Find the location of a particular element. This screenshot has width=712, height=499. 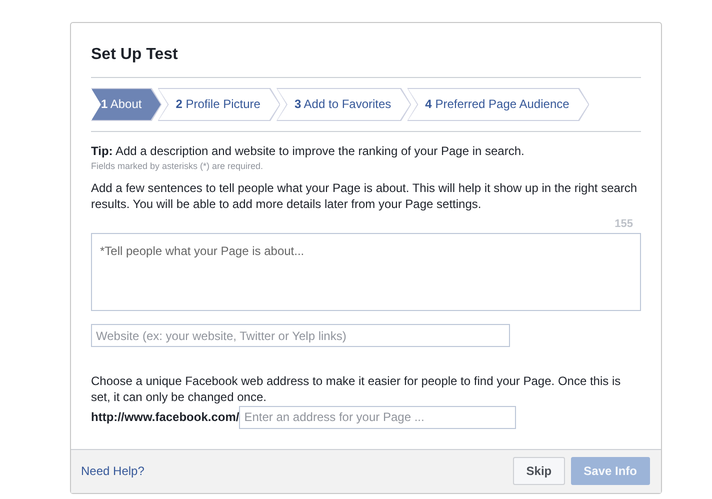

step-tab: 2 Profile Picture is located at coordinates (219, 104).